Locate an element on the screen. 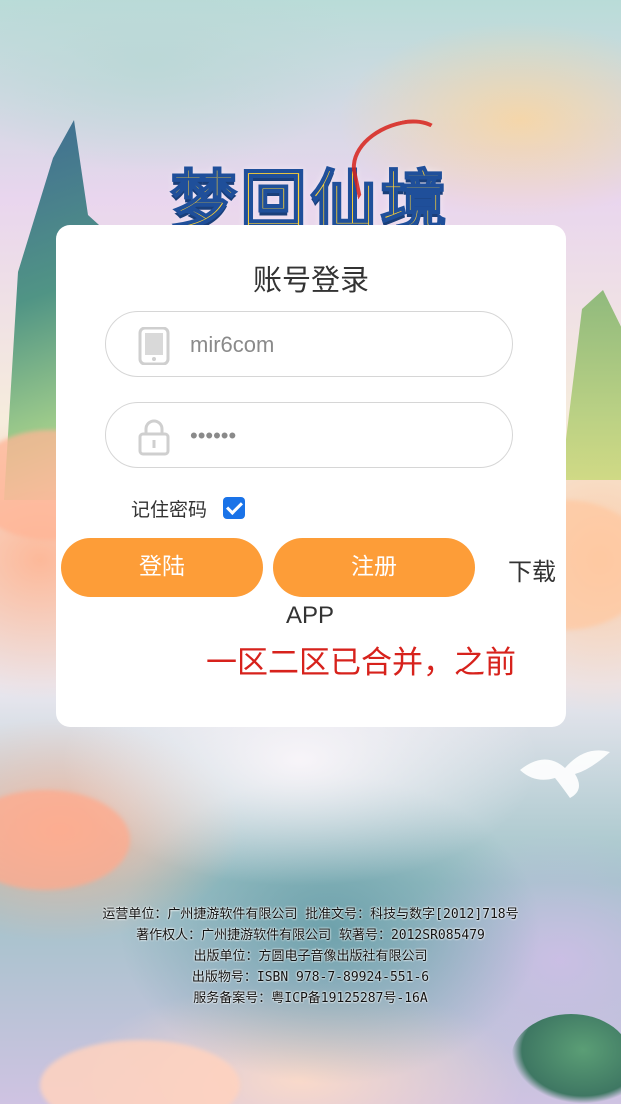 Image resolution: width=621 pixels, height=1104 pixels. footer-publisher: 出版单位：方圆电子音像出版社有限公司 is located at coordinates (310, 956).